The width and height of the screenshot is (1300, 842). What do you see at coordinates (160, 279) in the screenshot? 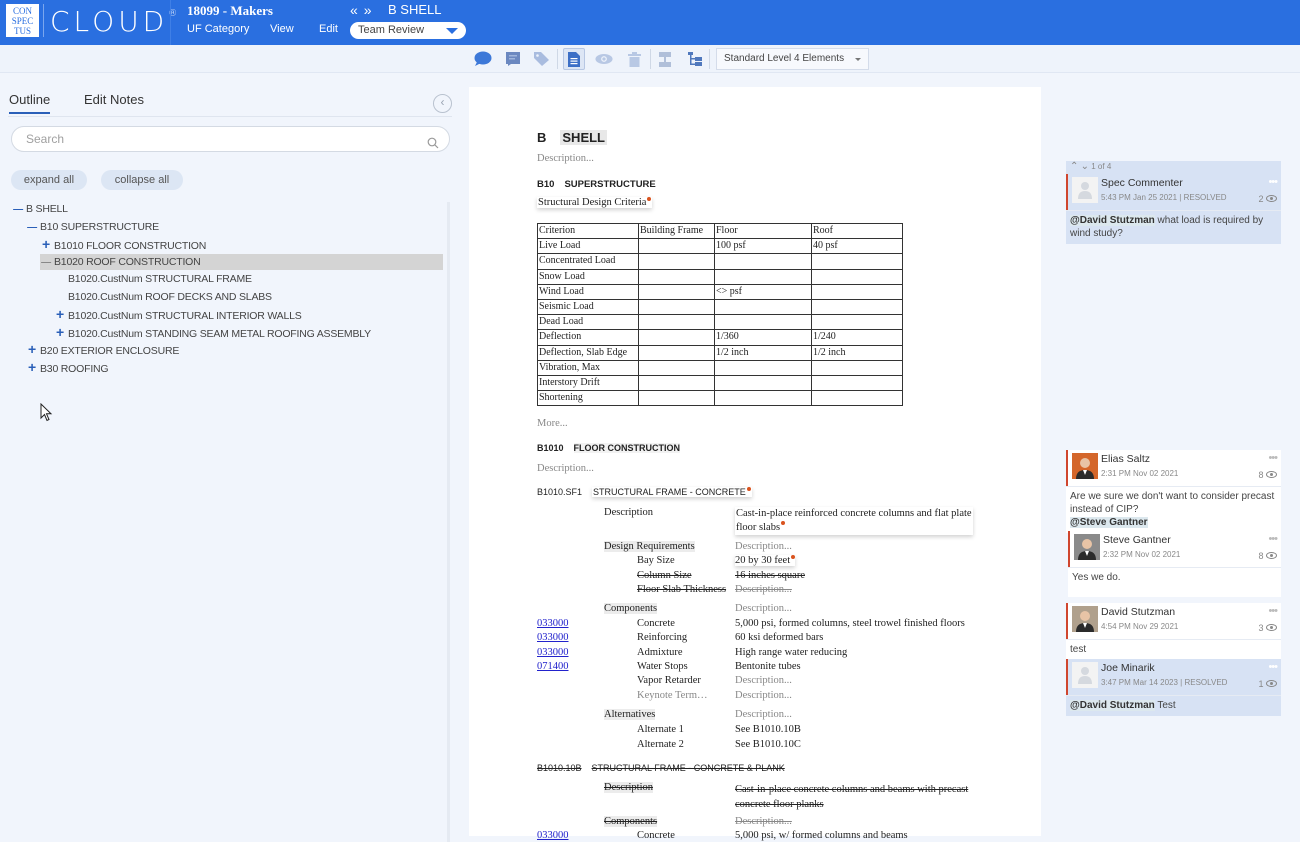
I see `tree-item: B1020.CustNum STRUCTURAL FRAME` at bounding box center [160, 279].